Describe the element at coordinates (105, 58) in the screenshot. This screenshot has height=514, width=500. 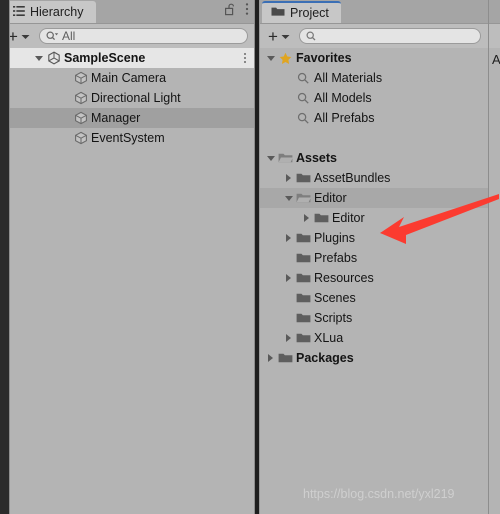
I see `tree-row-label: SampleScene` at that location.